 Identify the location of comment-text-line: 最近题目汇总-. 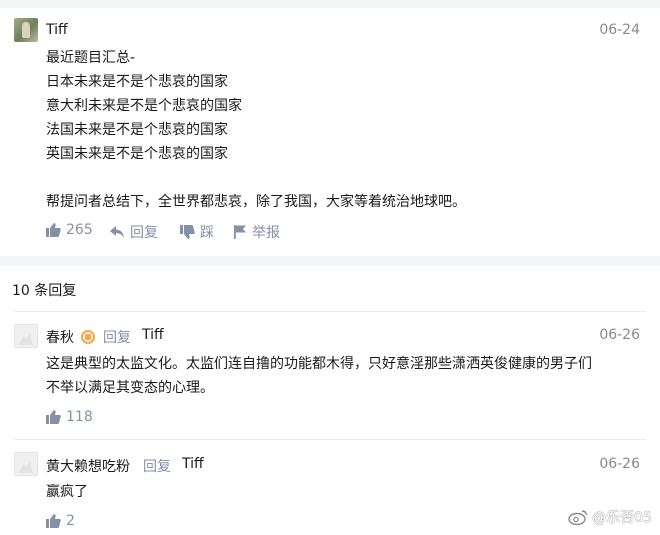
(91, 58).